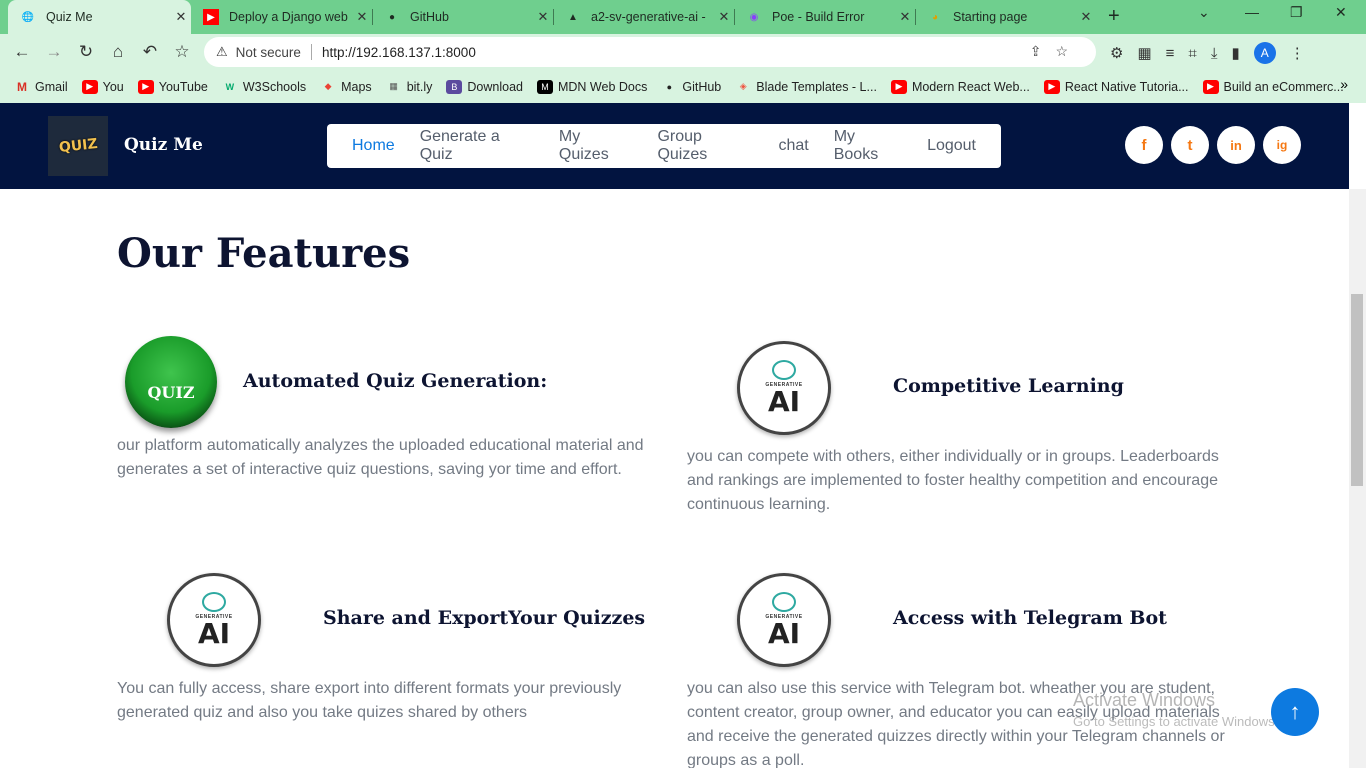 The height and width of the screenshot is (768, 1366). What do you see at coordinates (399, 52) in the screenshot?
I see `url-text: http://192.168.137.1:8000` at bounding box center [399, 52].